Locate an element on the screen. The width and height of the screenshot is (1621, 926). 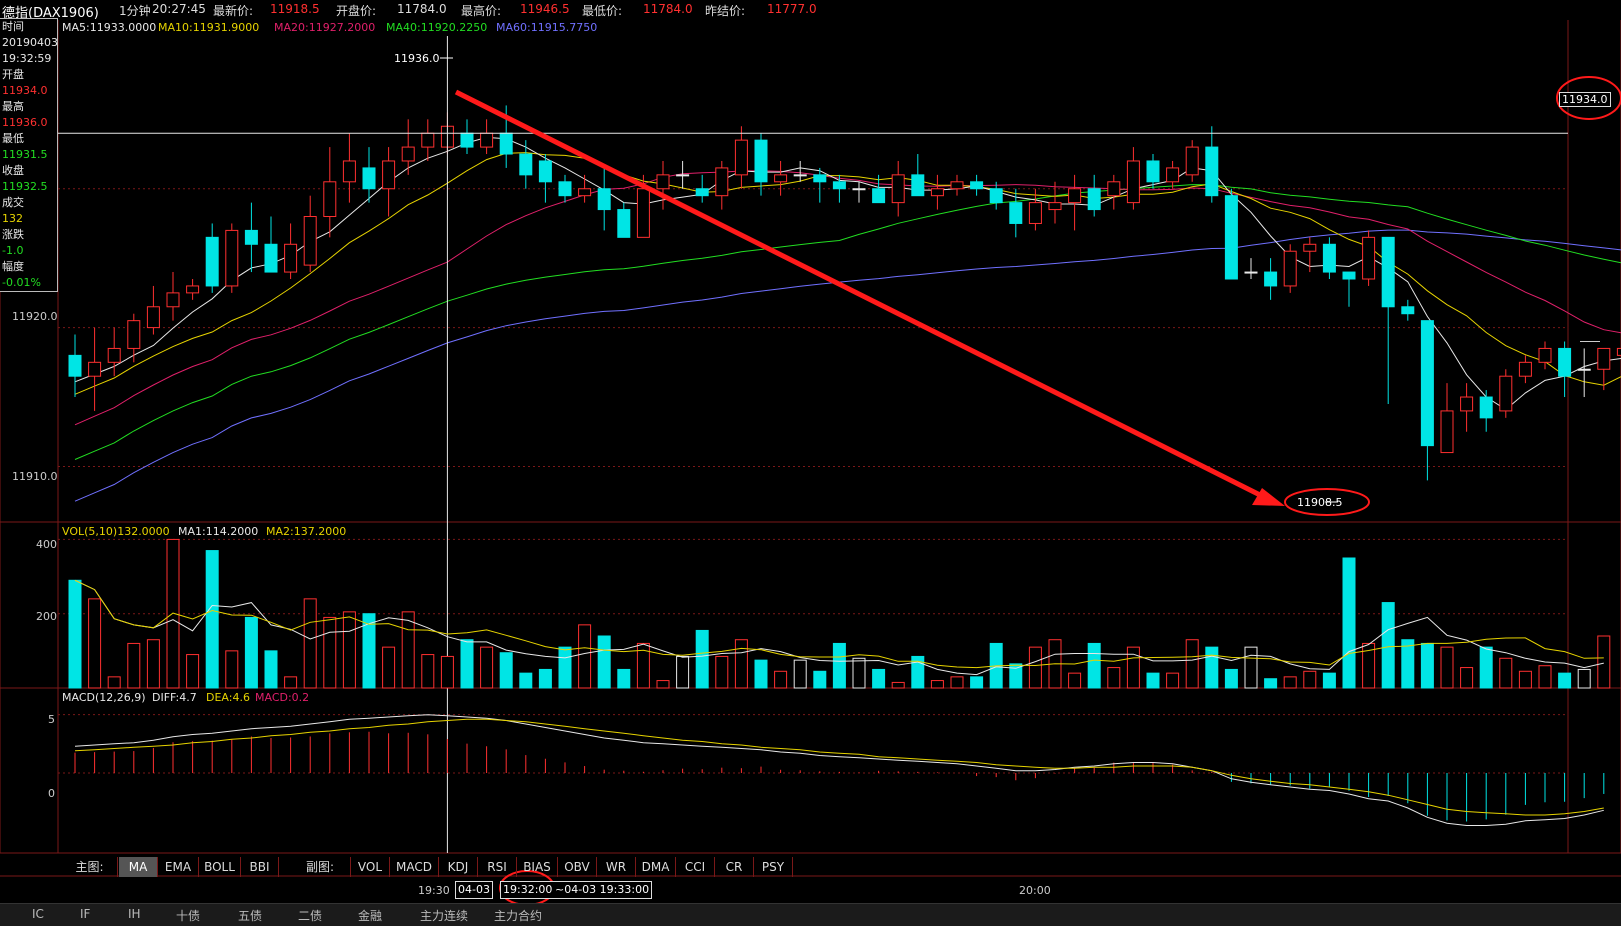
status-item-2y-bond: 二债 is located at coordinates (310, 915).